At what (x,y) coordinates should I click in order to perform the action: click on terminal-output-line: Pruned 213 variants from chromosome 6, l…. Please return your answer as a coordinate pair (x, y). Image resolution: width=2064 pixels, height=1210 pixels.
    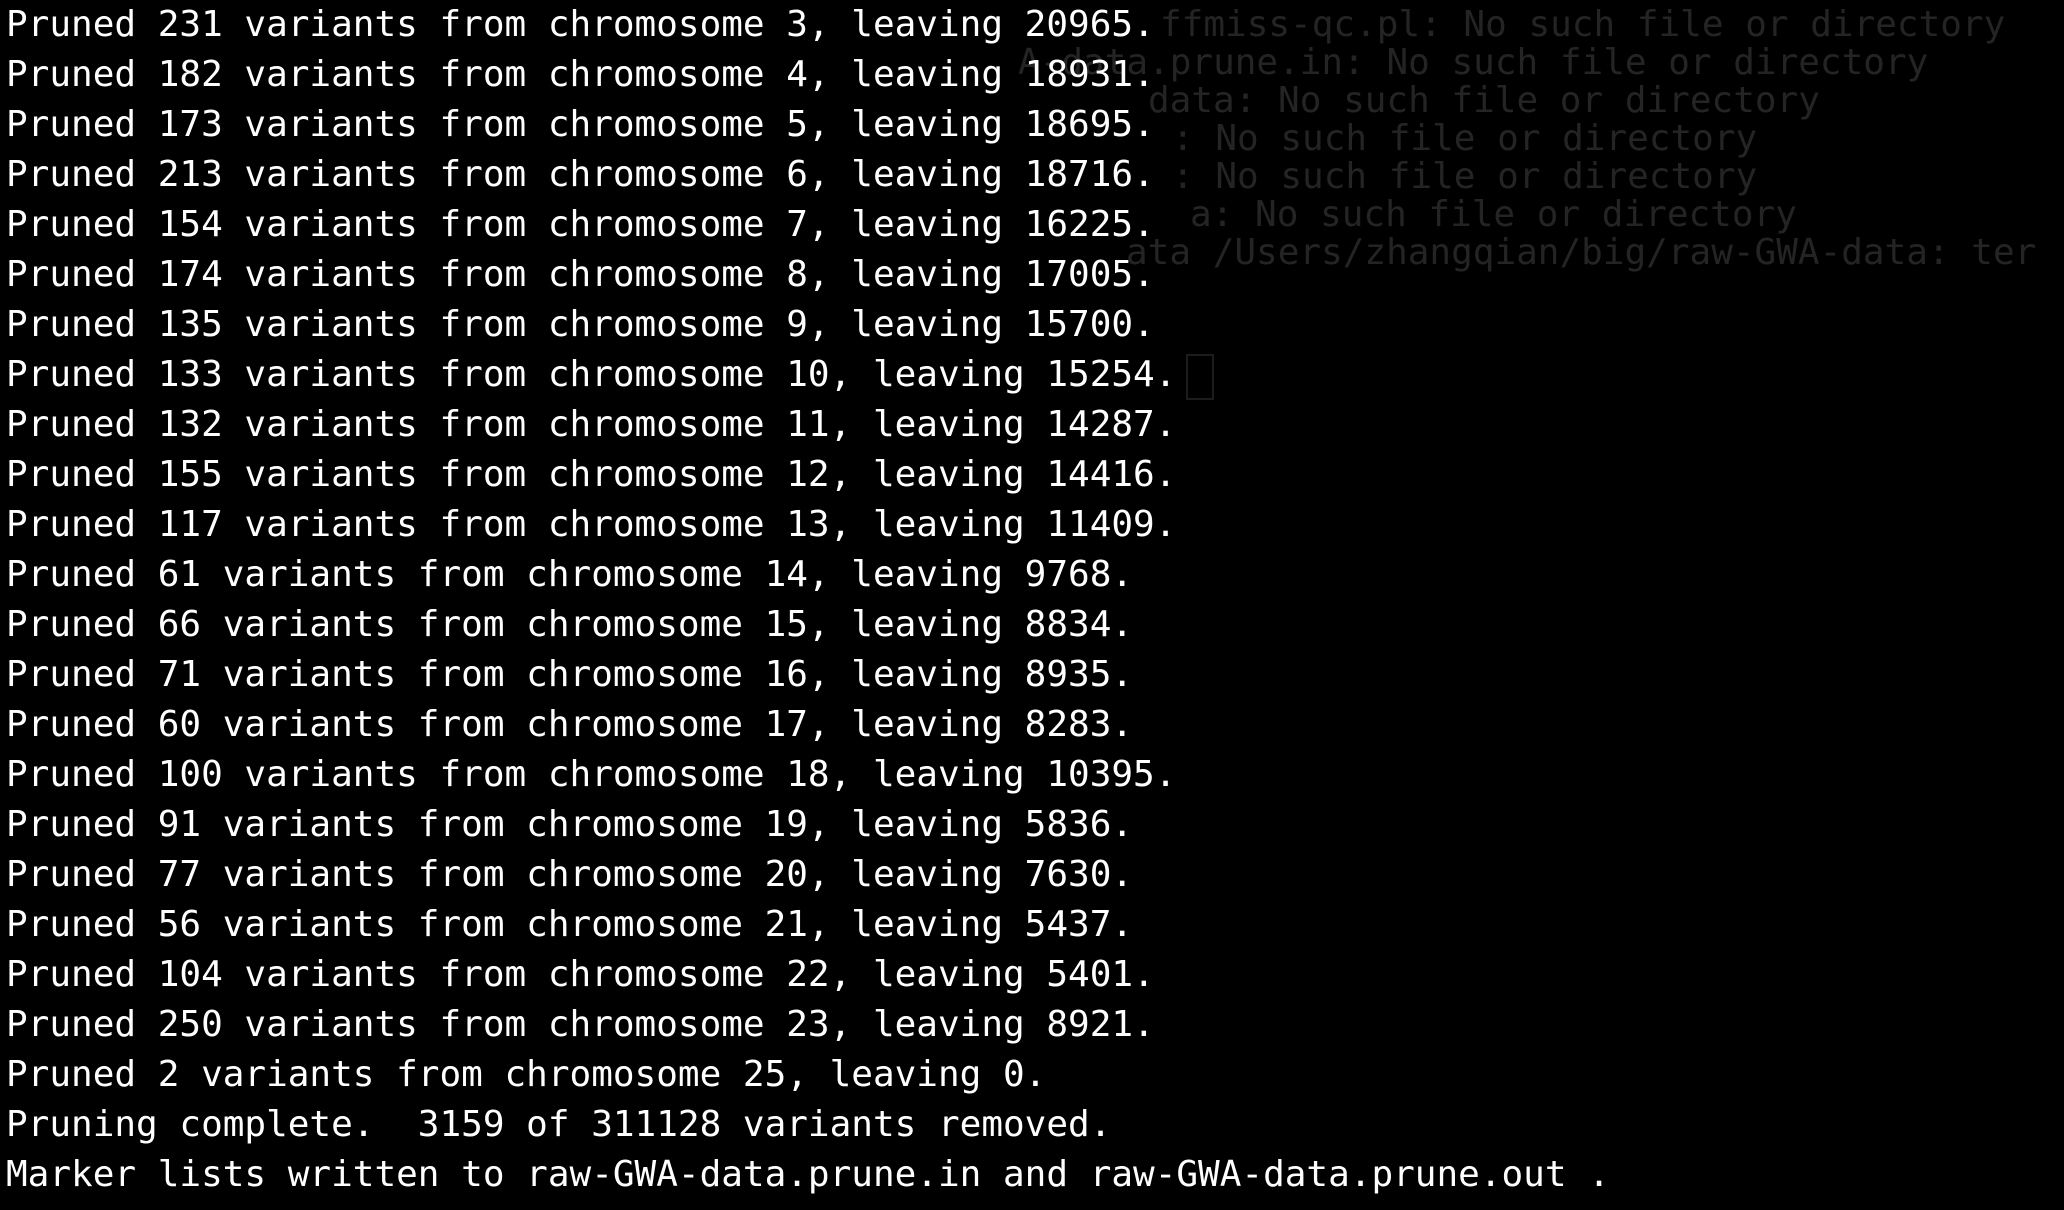
    Looking at the image, I should click on (580, 174).